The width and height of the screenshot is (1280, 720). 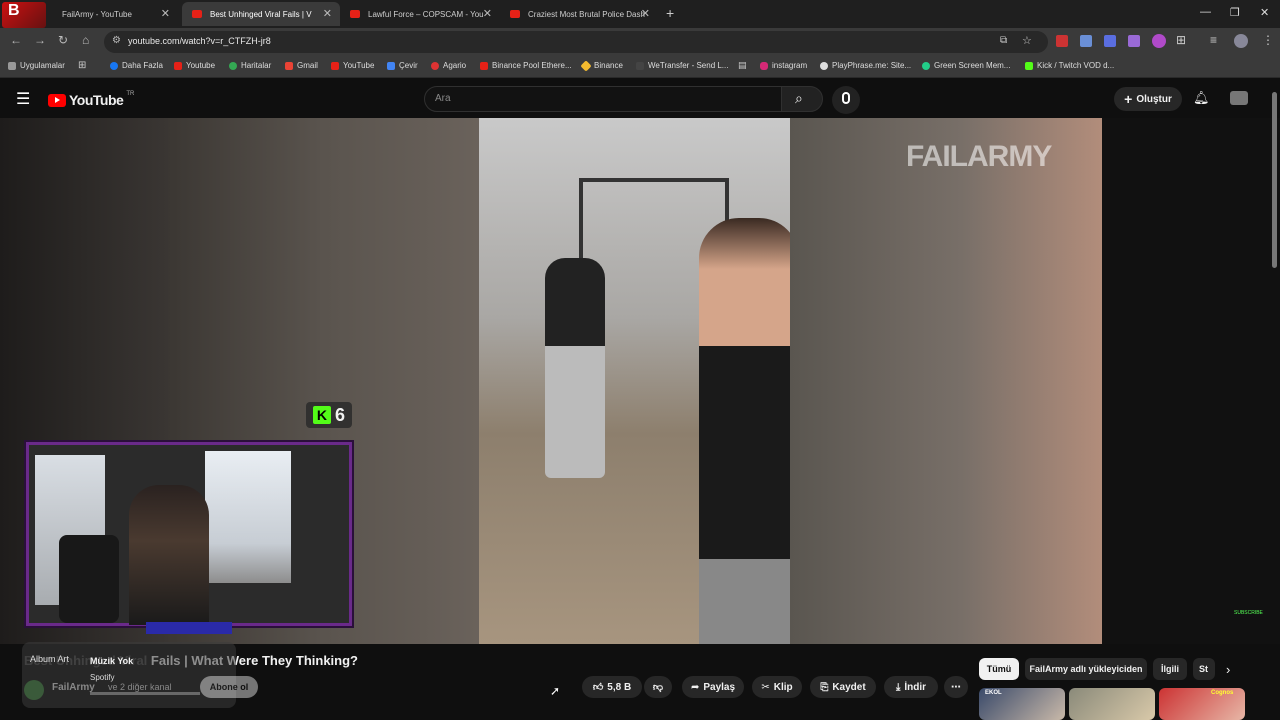 I want to click on spotify-now-playing: Album Art Müzik Yok Spotify, so click(x=129, y=675).